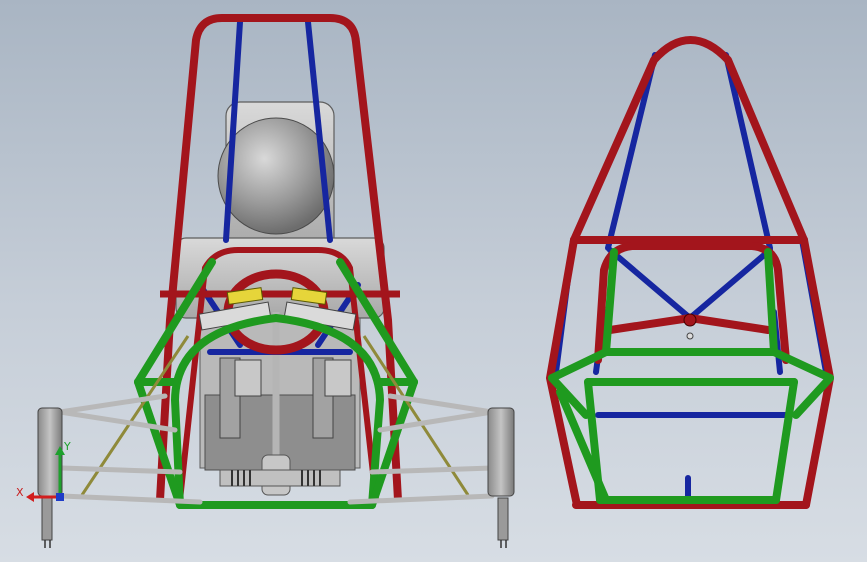 This screenshot has height=562, width=867. Describe the element at coordinates (20, 492) in the screenshot. I see `triad-x-label: X` at that location.